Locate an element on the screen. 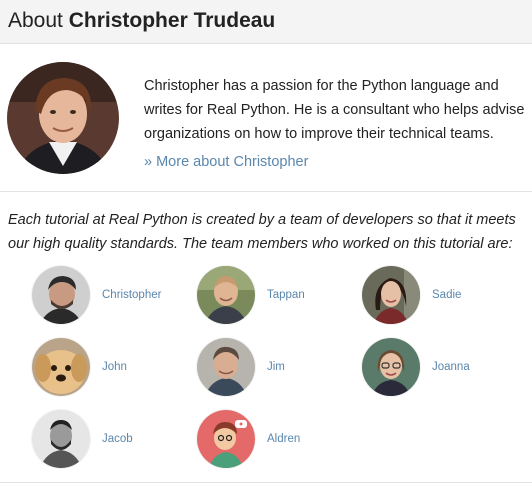 This screenshot has width=532, height=485. team-member-sadie: Sadie is located at coordinates (411, 295).